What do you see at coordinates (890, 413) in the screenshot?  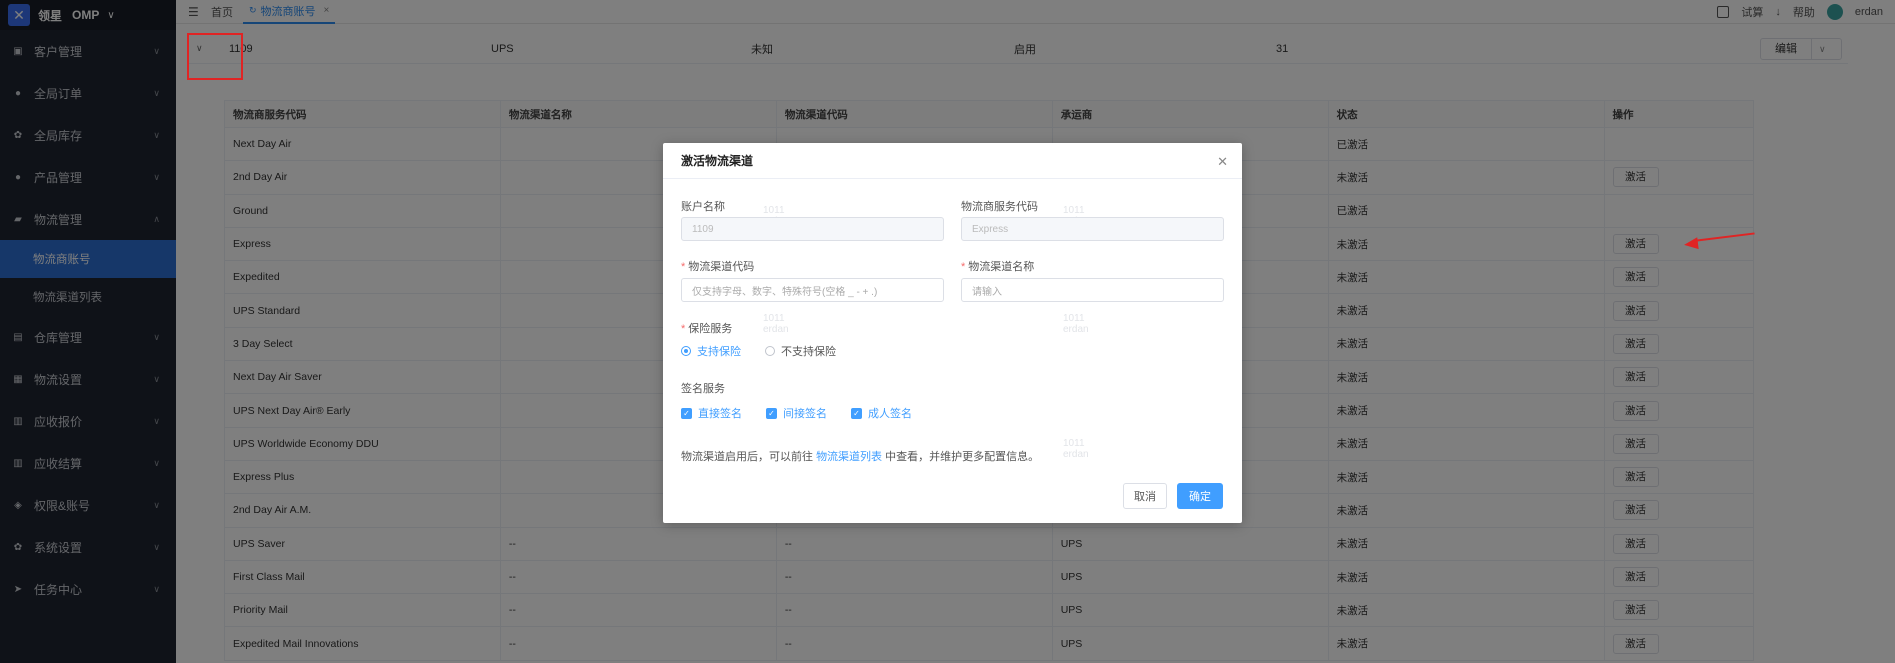 I see `adult-signature-label: 成人签名` at bounding box center [890, 413].